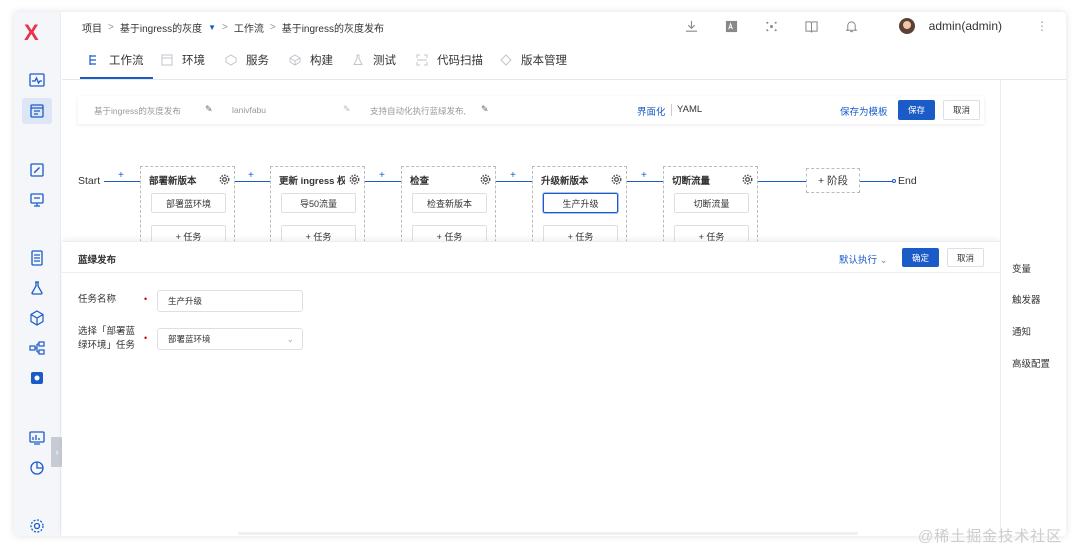  I want to click on job-button: 检查新版本, so click(449, 203).